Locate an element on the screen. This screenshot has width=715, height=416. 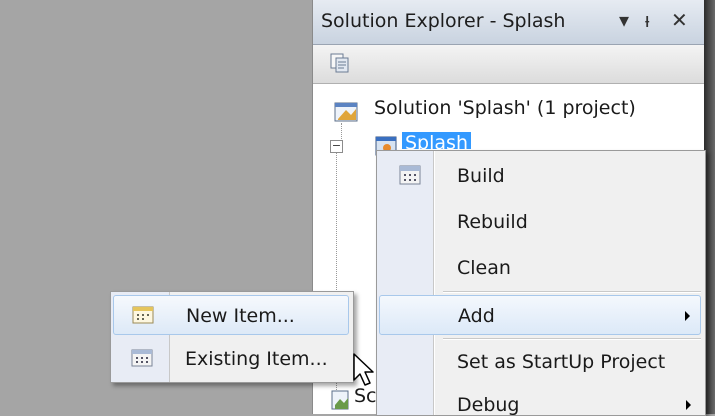
panel-toolbar is located at coordinates (509, 64).